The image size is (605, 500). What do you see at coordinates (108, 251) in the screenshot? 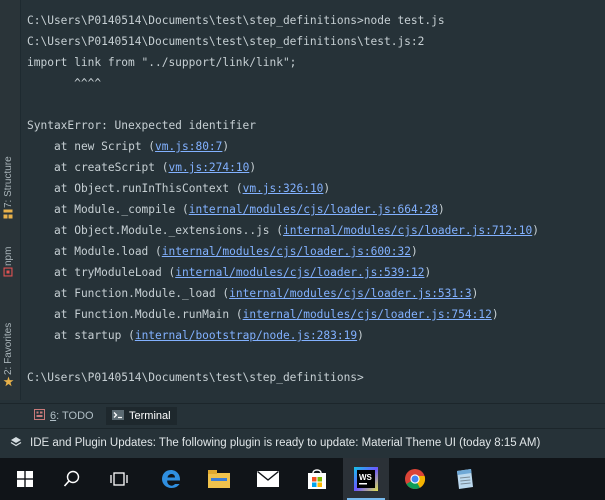
I see `stack-frame-text: at Module.load (` at bounding box center [108, 251].